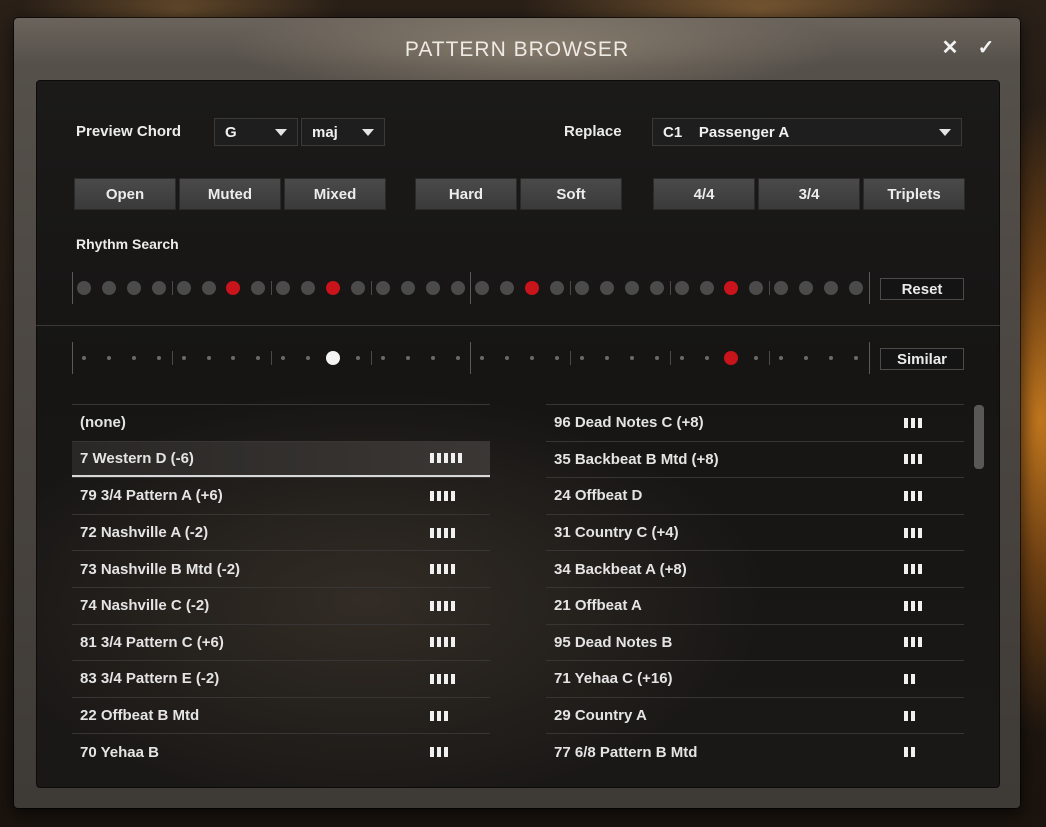 The image size is (1046, 827). I want to click on pattern-list-item: 95 Dead Notes B, so click(755, 642).